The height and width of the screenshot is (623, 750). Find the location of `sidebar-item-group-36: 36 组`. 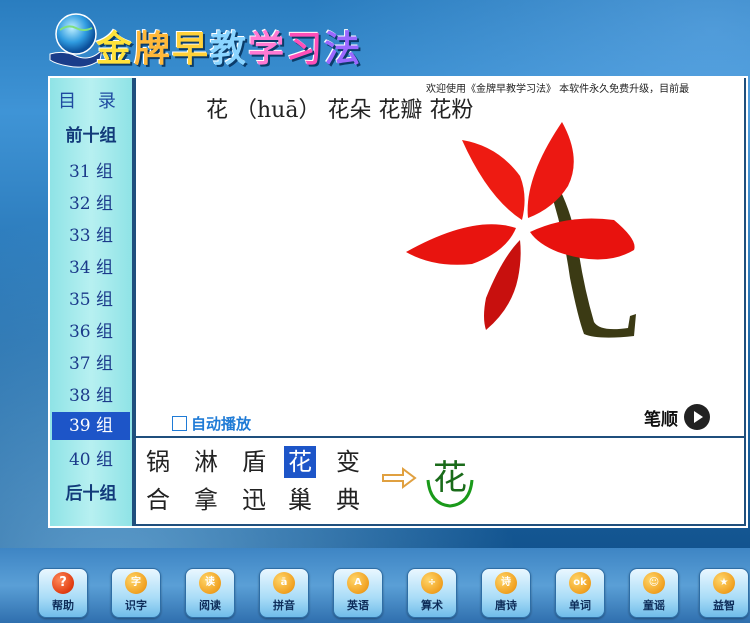

sidebar-item-group-36: 36 组 is located at coordinates (91, 332).